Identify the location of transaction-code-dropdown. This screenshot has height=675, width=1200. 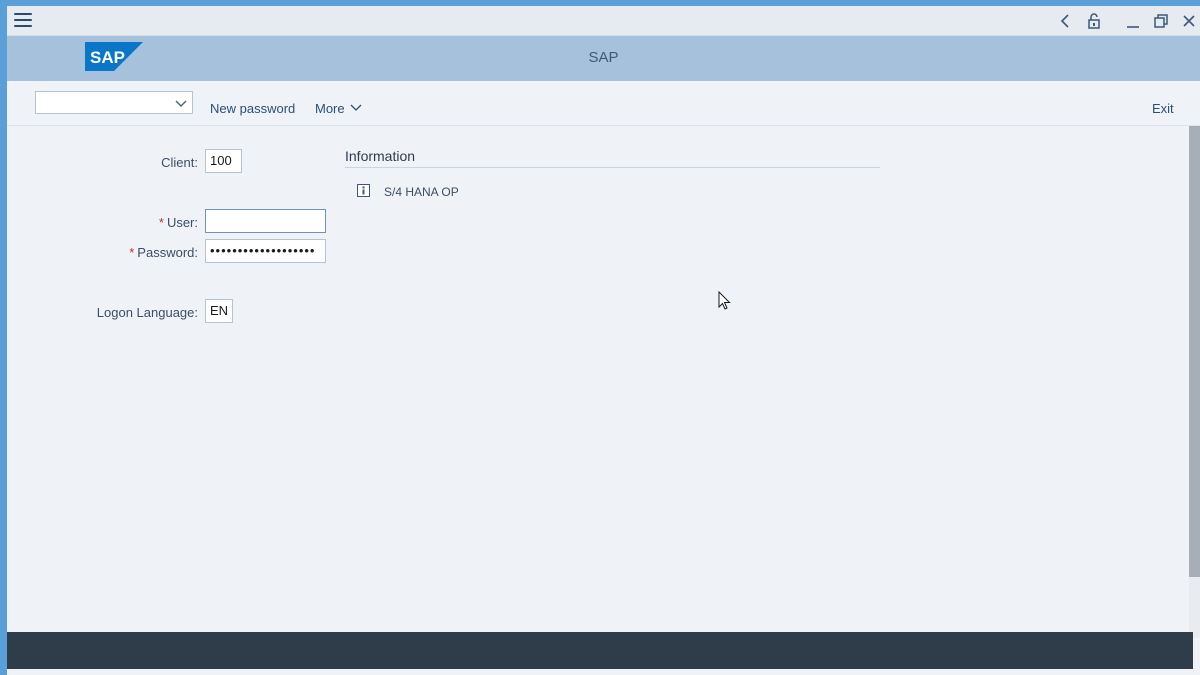
(114, 102).